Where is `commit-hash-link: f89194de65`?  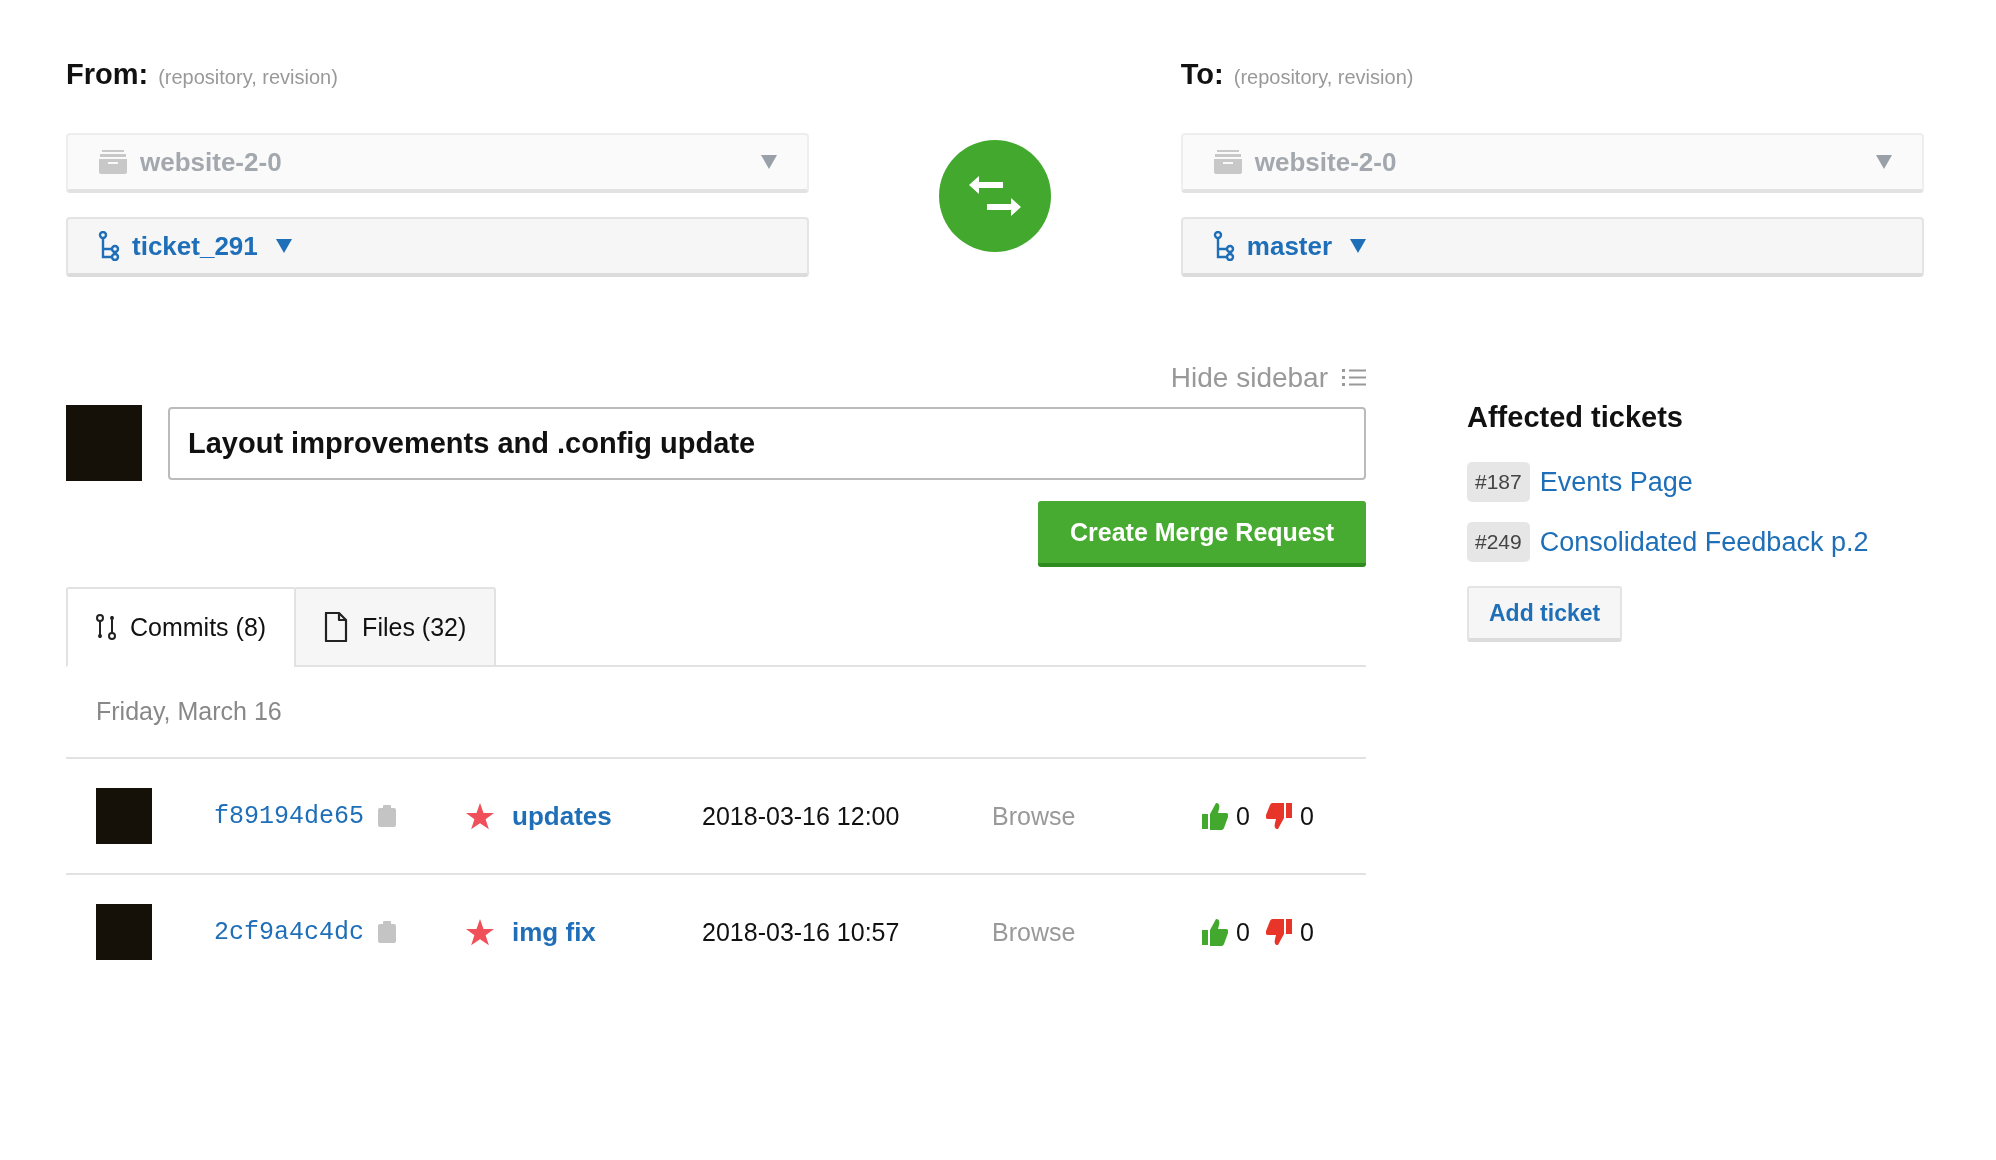
commit-hash-link: f89194de65 is located at coordinates (289, 816).